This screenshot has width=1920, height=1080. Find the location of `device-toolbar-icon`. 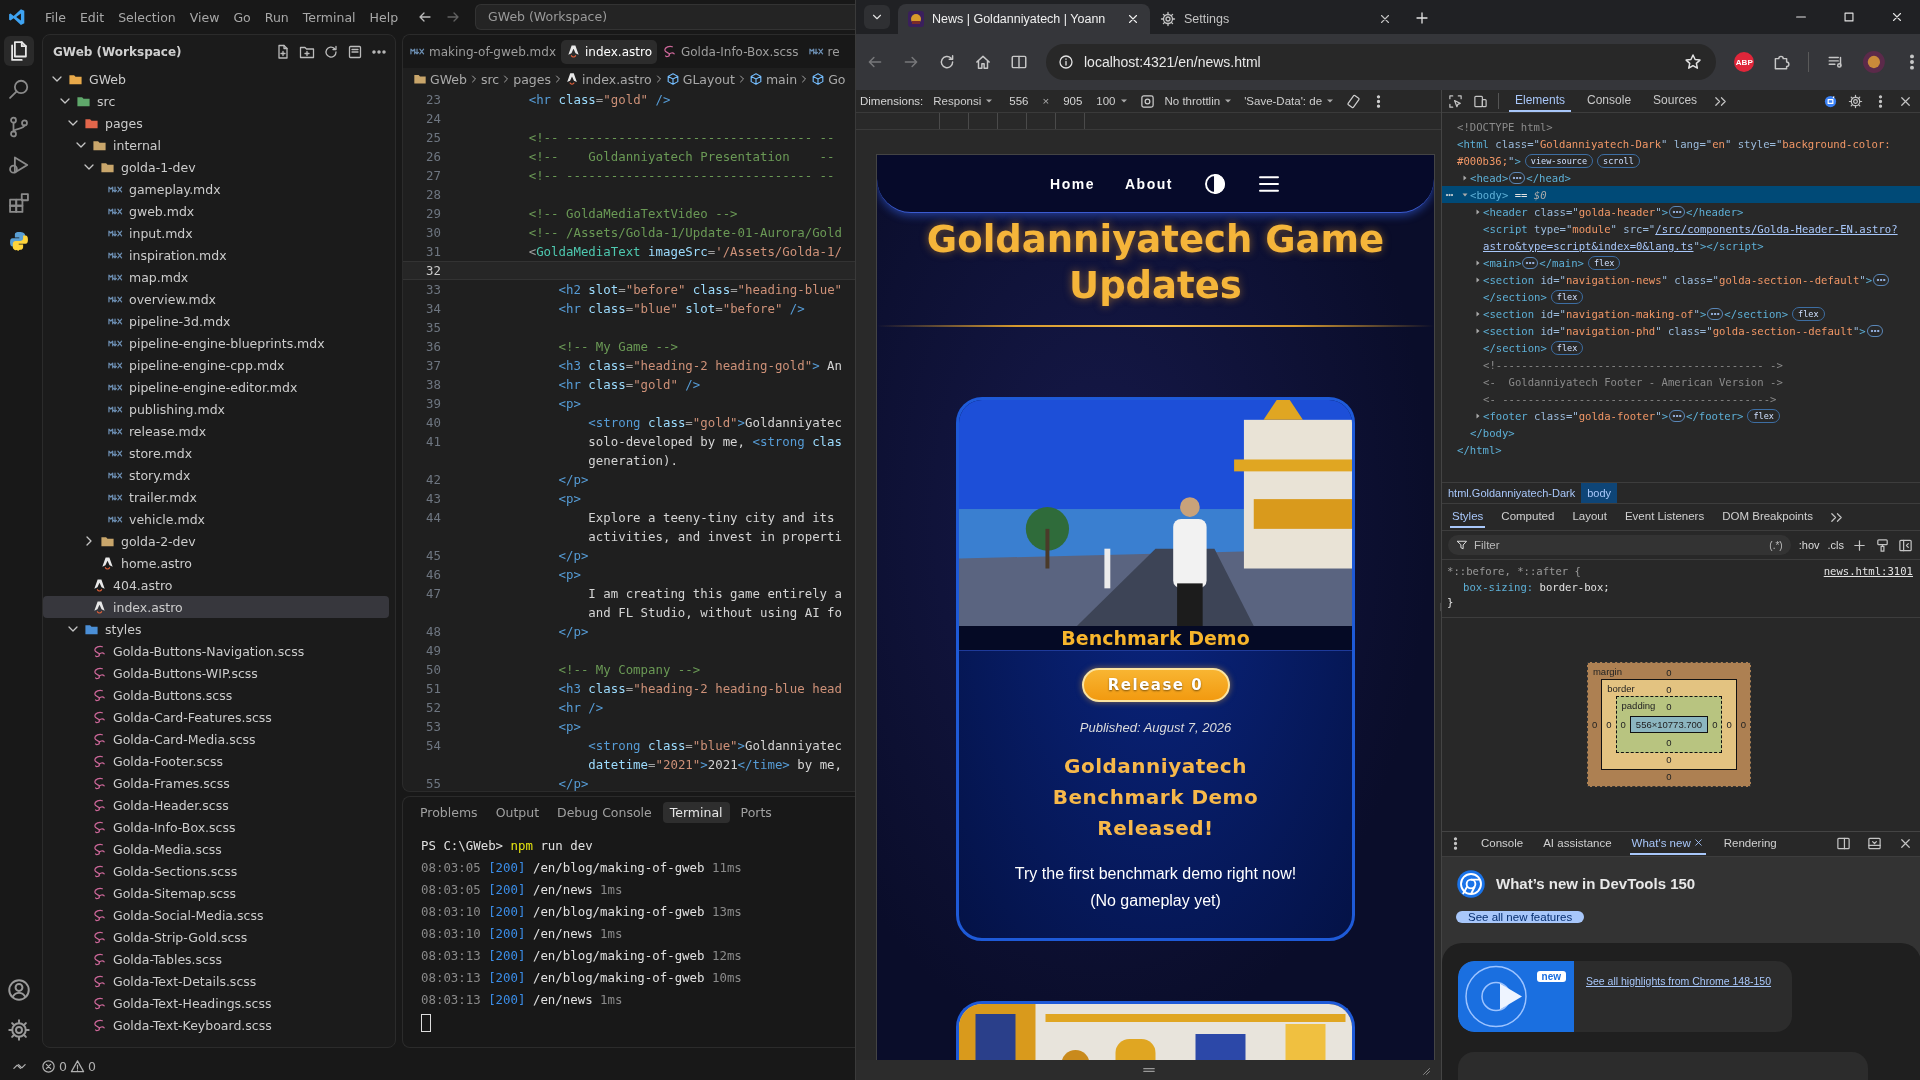

device-toolbar-icon is located at coordinates (1480, 101).